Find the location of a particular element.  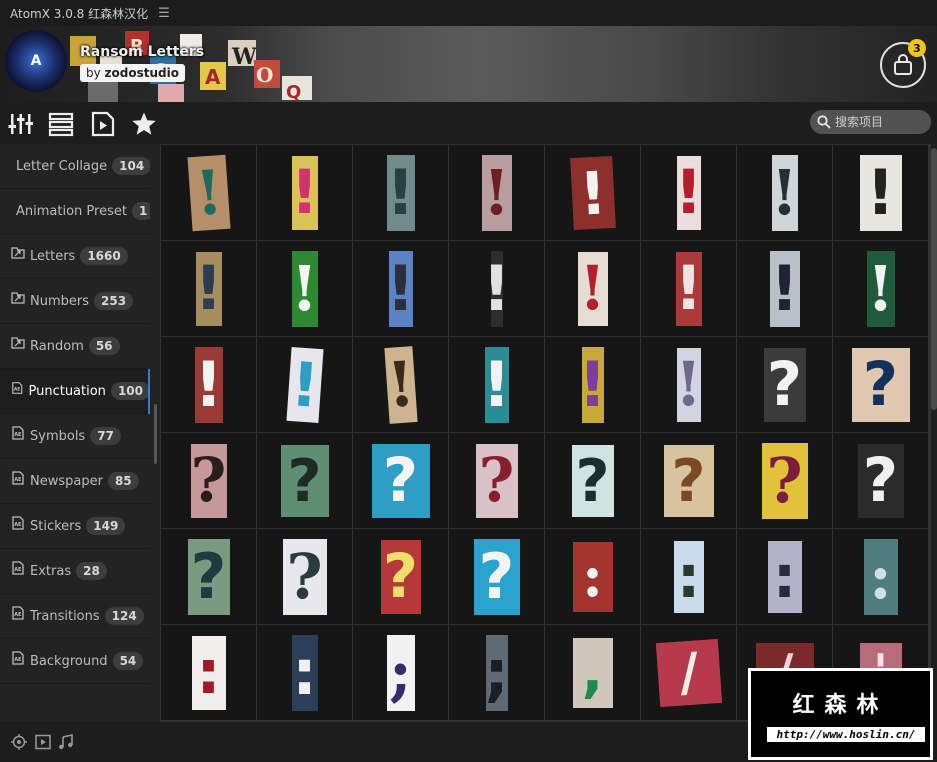

sidebar-item-count: 77 is located at coordinates (105, 436).